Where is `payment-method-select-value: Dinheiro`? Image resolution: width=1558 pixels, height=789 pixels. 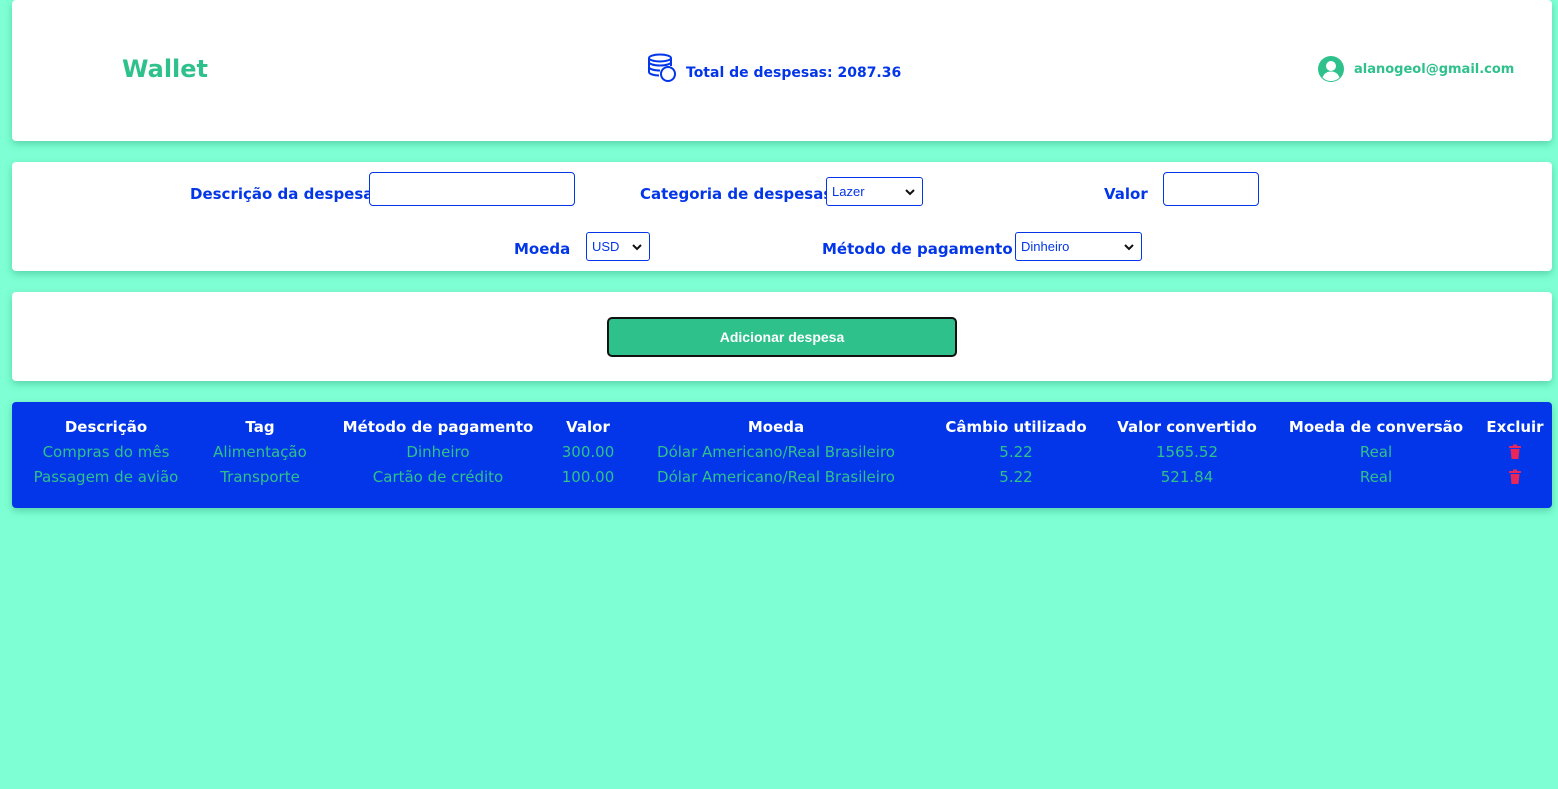 payment-method-select-value: Dinheiro is located at coordinates (1045, 246).